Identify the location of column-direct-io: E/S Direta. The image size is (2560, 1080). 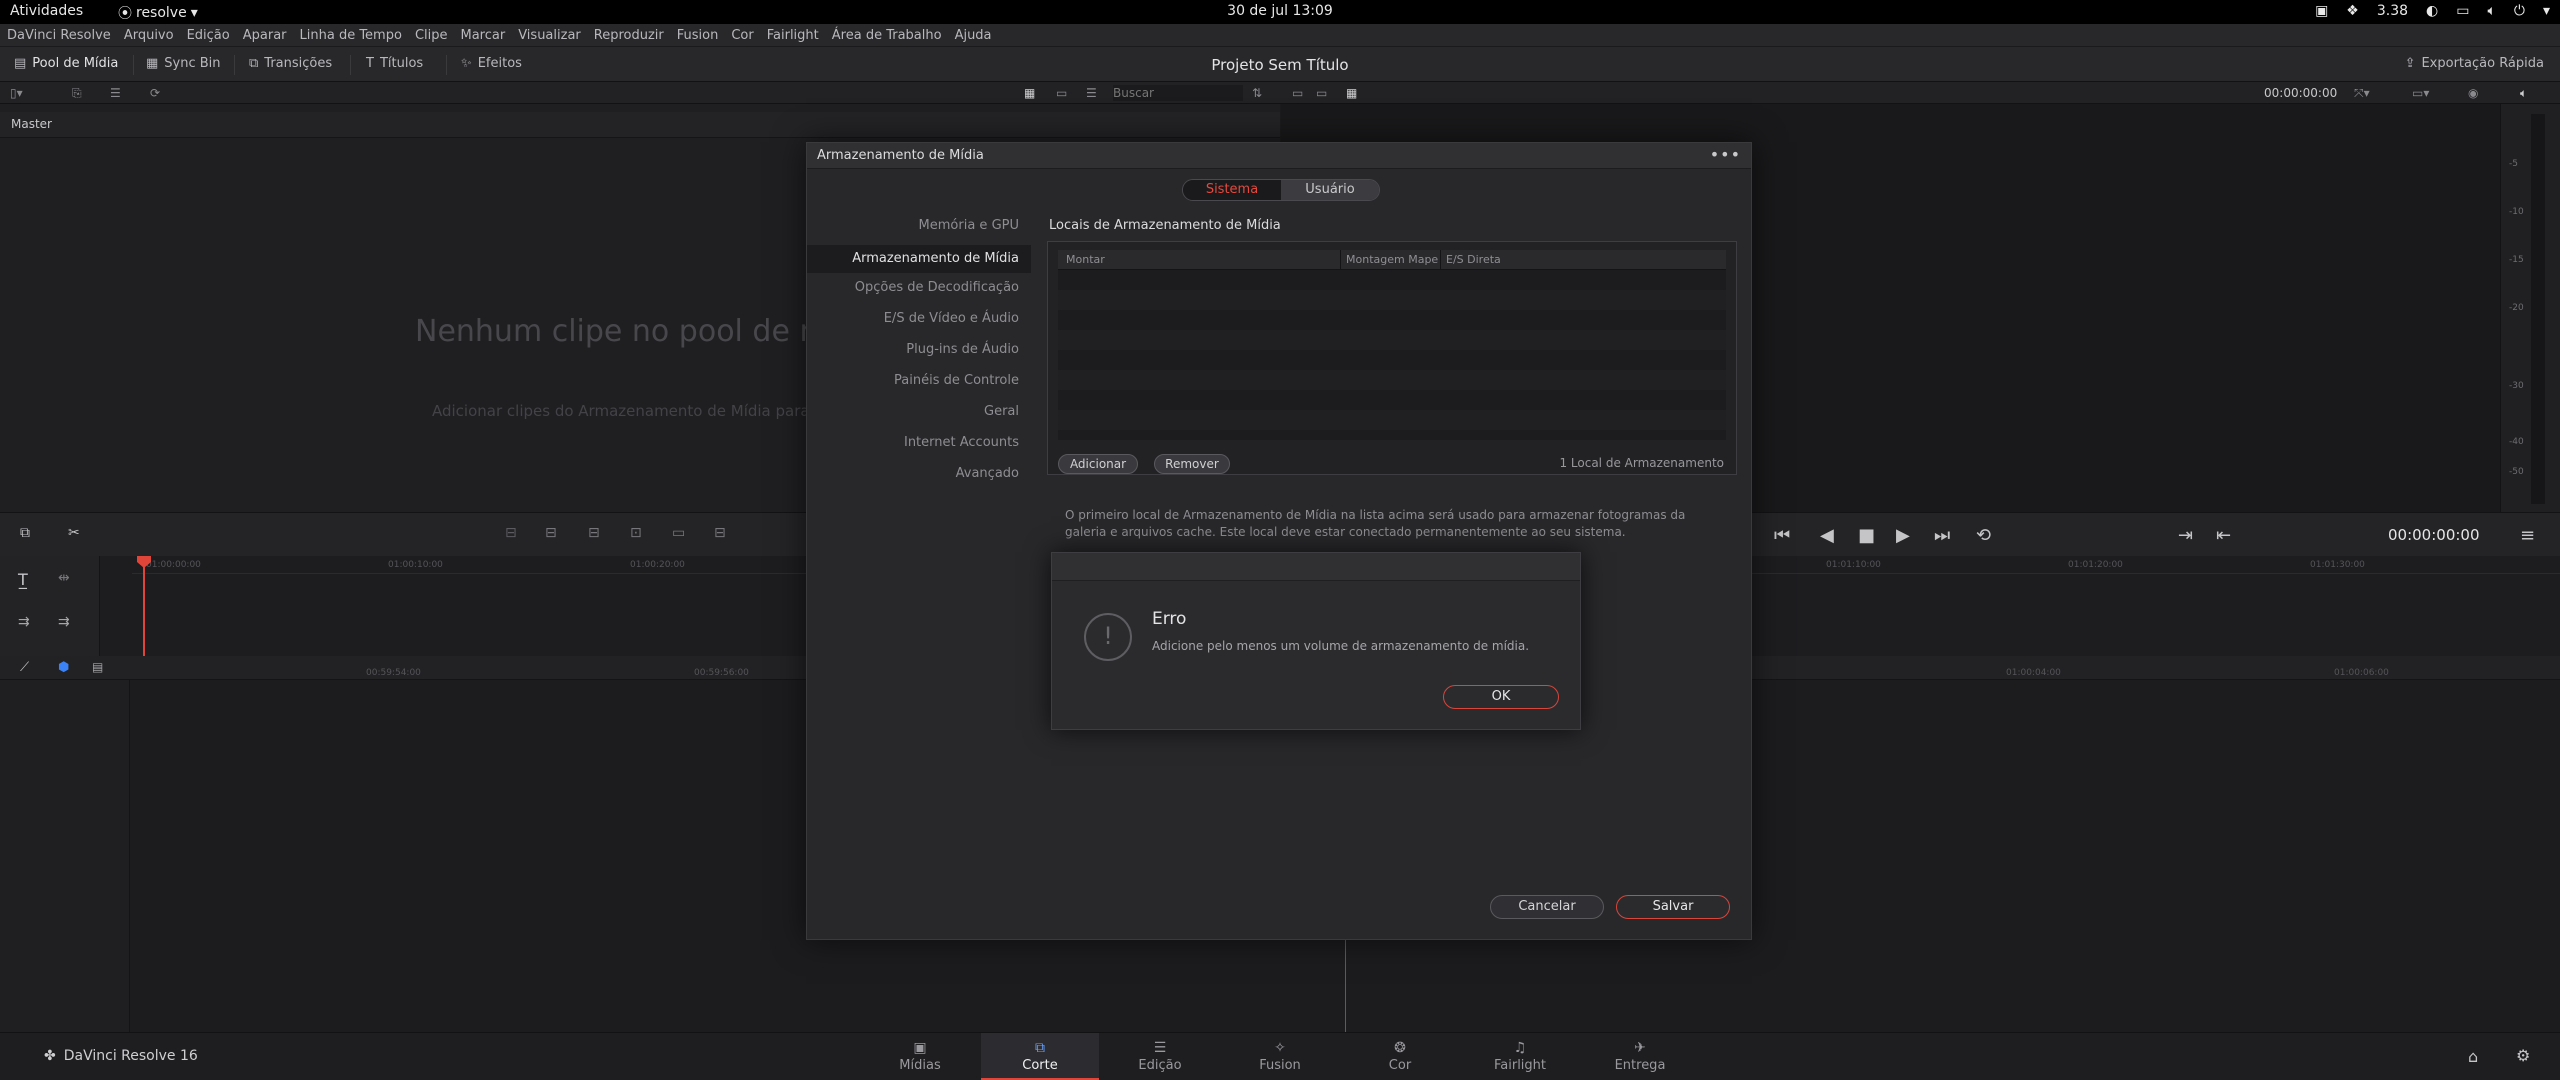
(1473, 259).